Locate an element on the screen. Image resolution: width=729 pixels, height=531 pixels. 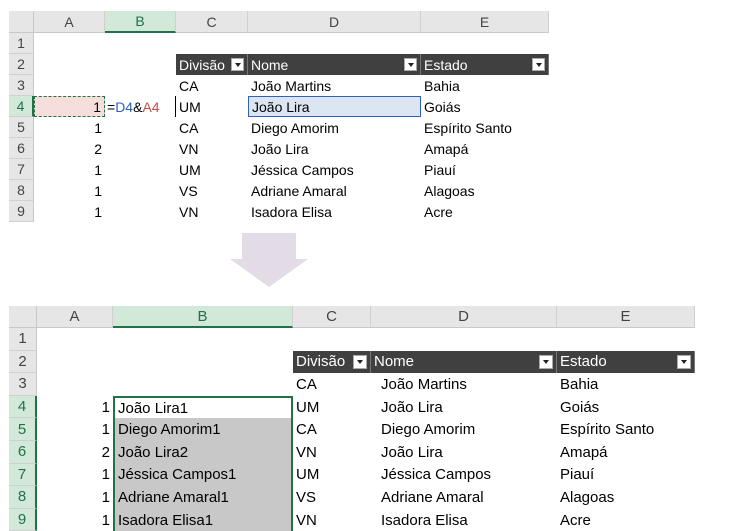
cell-b9: Isadora Elisa1 is located at coordinates (203, 519).